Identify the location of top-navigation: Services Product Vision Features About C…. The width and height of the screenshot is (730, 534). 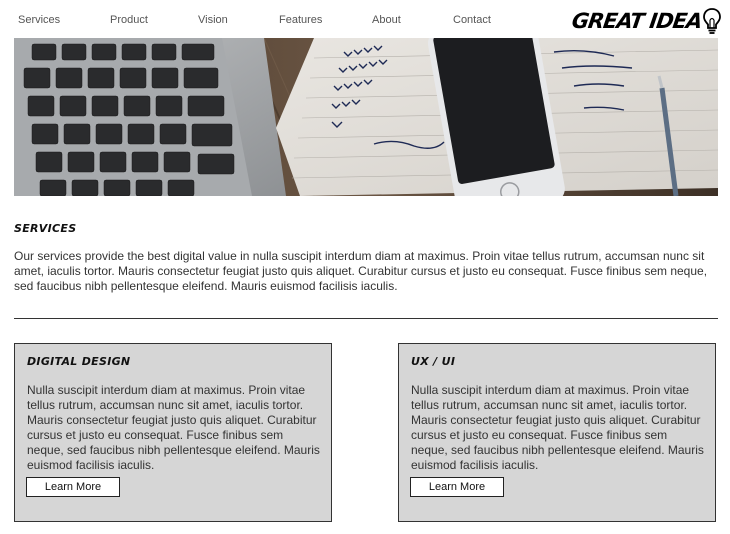
(365, 19).